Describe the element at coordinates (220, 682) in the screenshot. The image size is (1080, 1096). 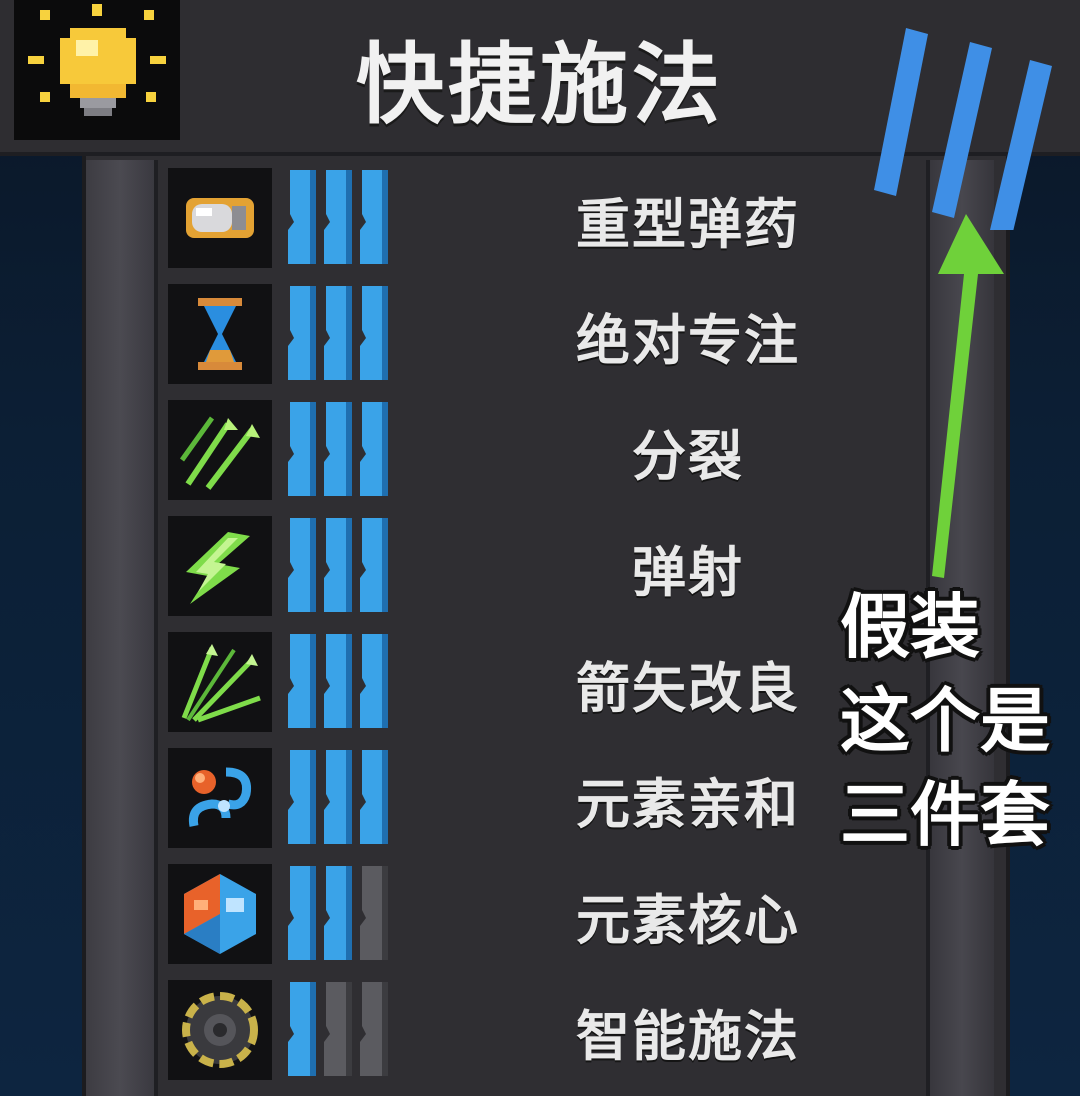
I see `arrow-upgrade-icon` at that location.